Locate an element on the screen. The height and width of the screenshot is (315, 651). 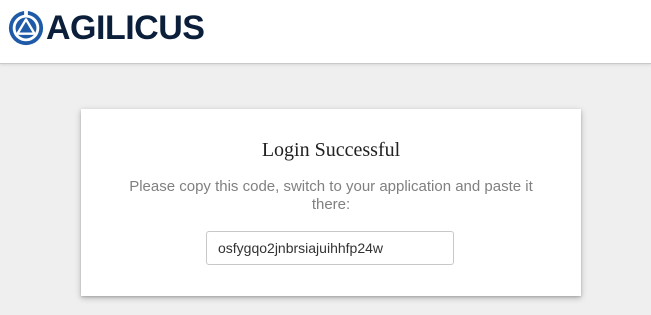
brand-logo: AGILICUS is located at coordinates (106, 28).